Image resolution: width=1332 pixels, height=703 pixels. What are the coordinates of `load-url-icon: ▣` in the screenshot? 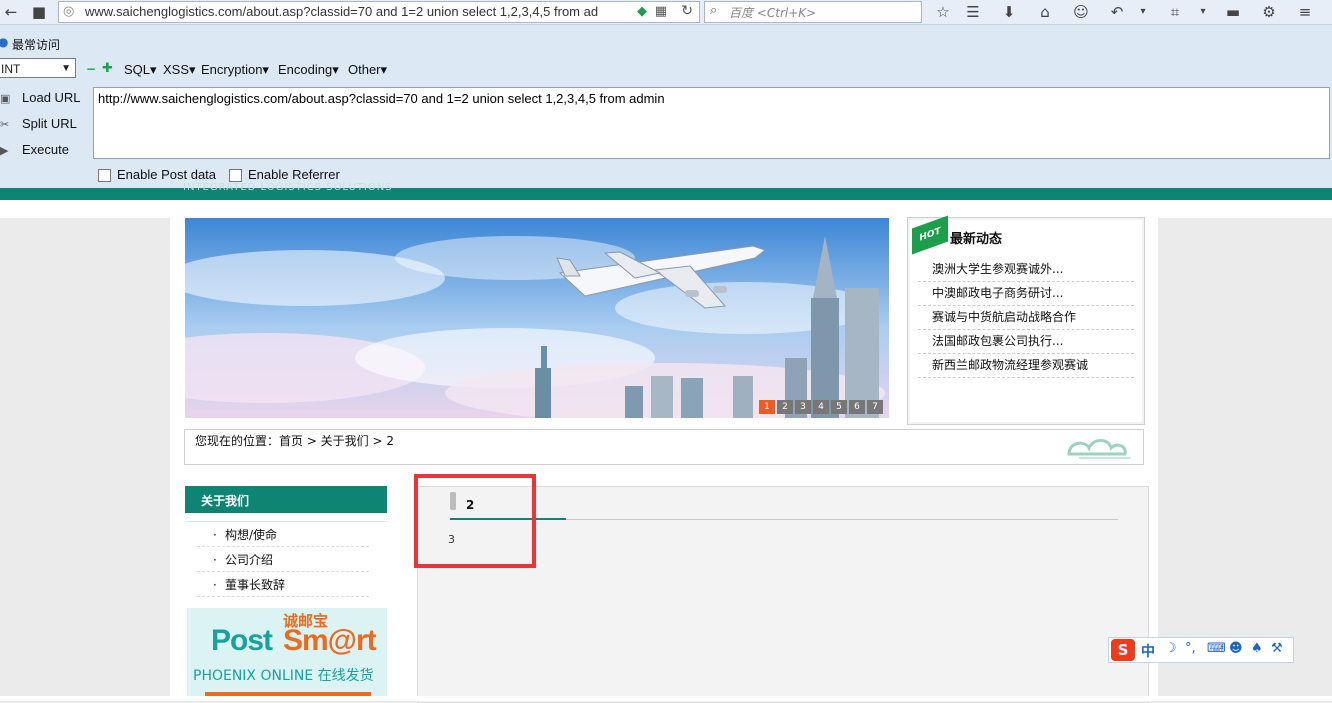 It's located at (5, 98).